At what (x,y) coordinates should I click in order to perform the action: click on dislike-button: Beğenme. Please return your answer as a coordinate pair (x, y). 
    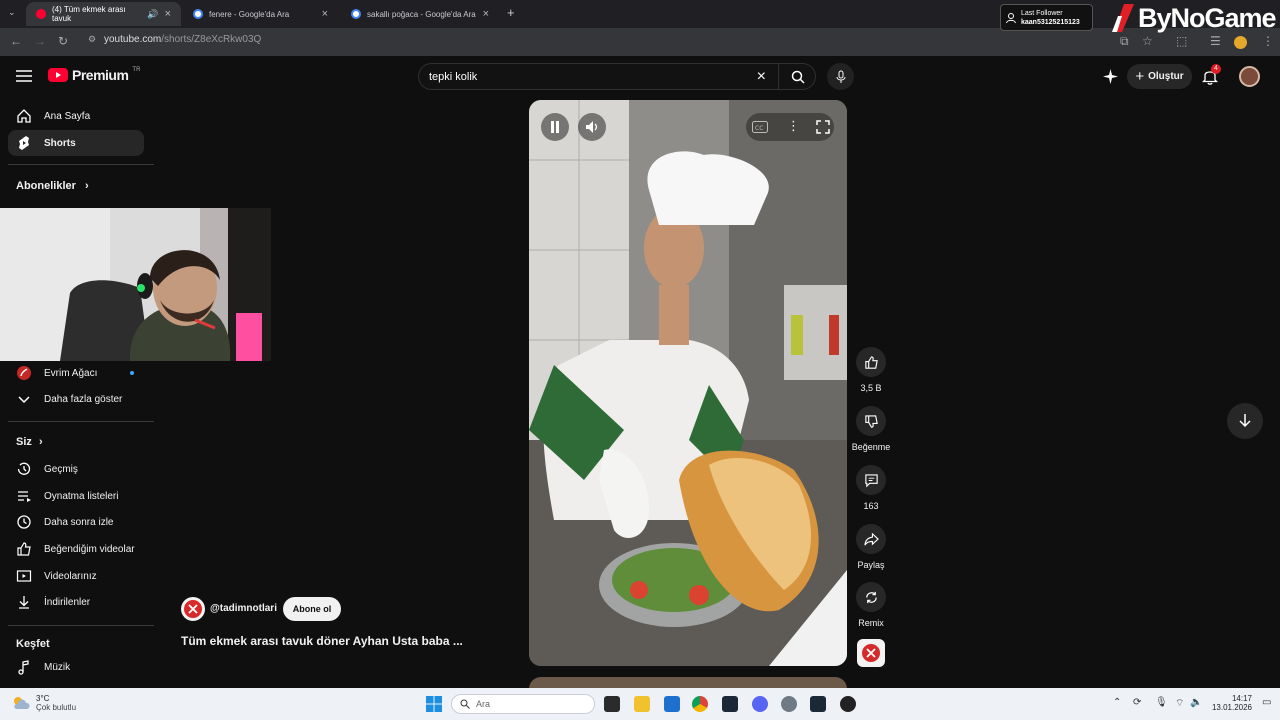
    Looking at the image, I should click on (871, 429).